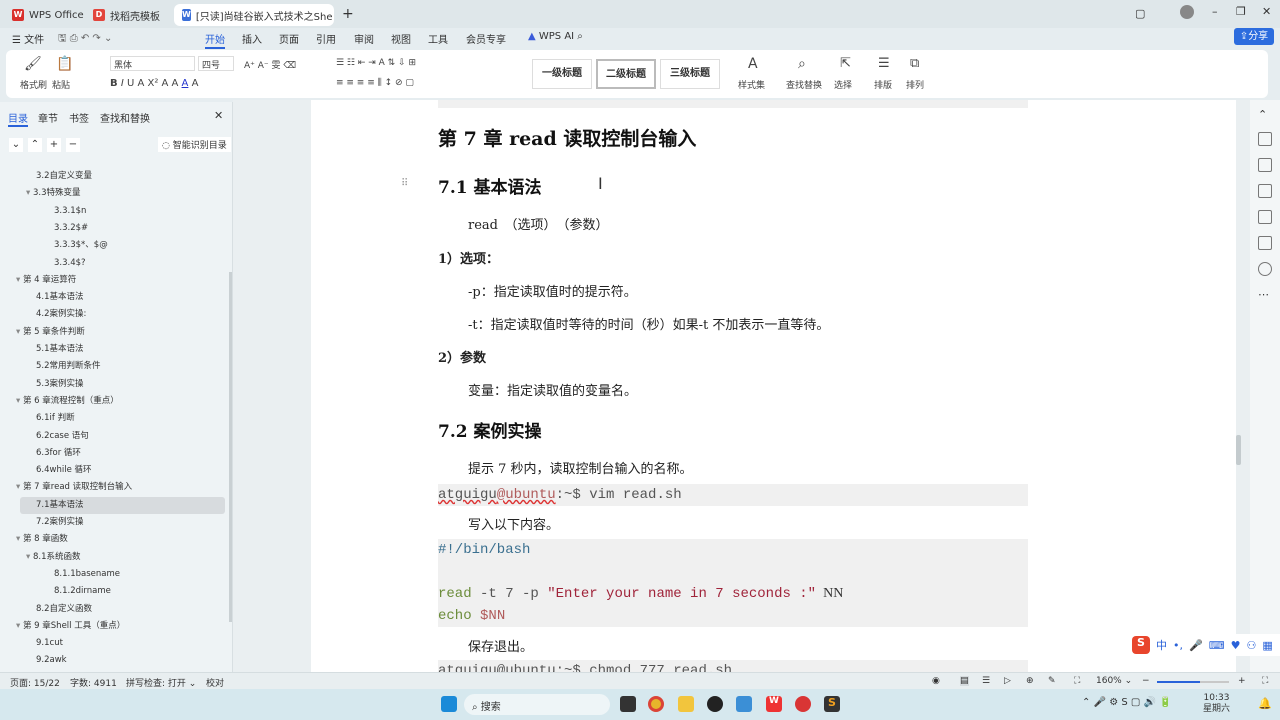 The image size is (1280, 720). I want to click on apps-icon: ▦, so click(1267, 645).